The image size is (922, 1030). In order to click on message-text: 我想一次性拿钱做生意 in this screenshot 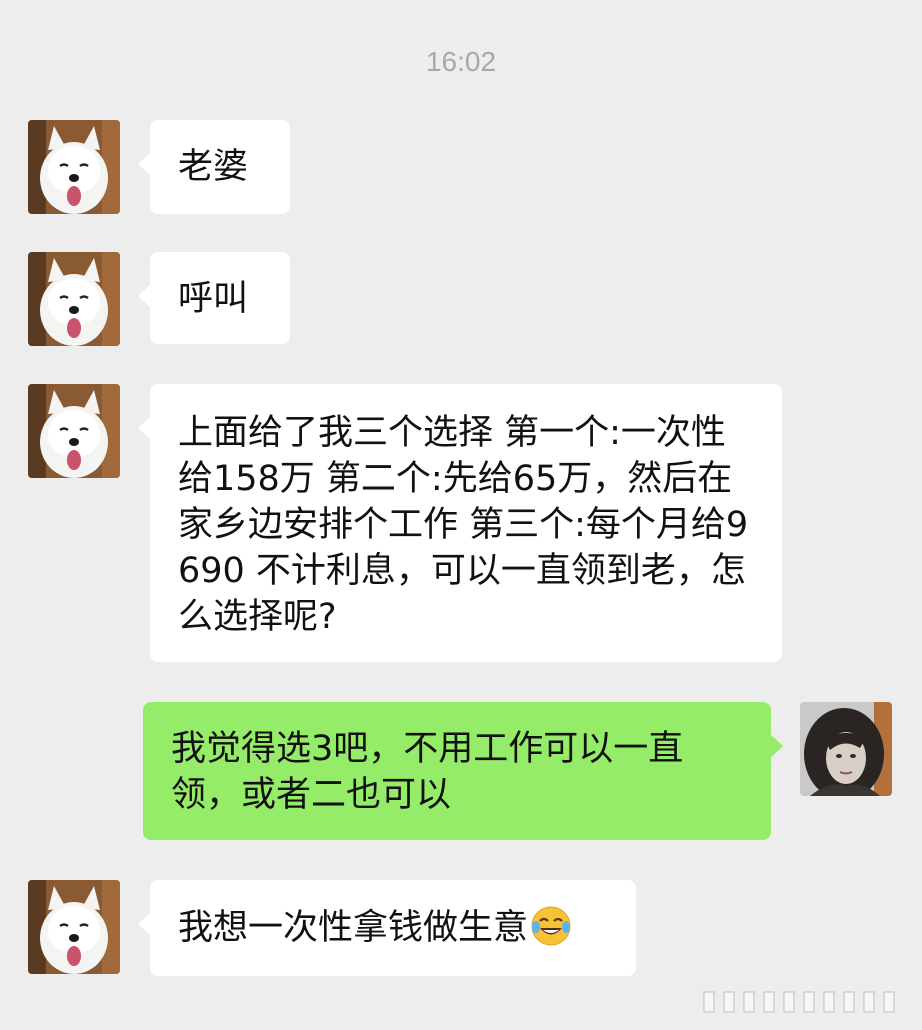, I will do `click(353, 928)`.